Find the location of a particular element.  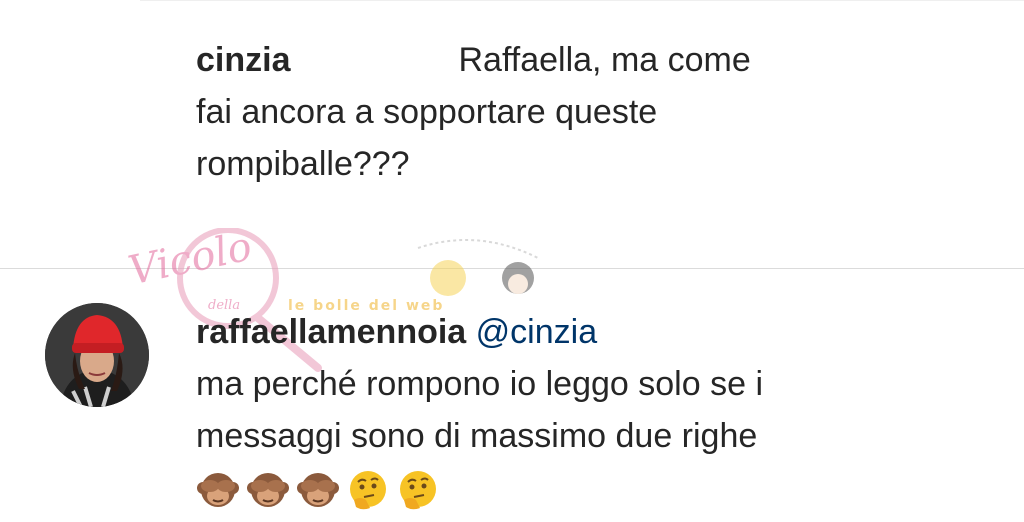

comment-line-3: rompiballe??? is located at coordinates (303, 164).